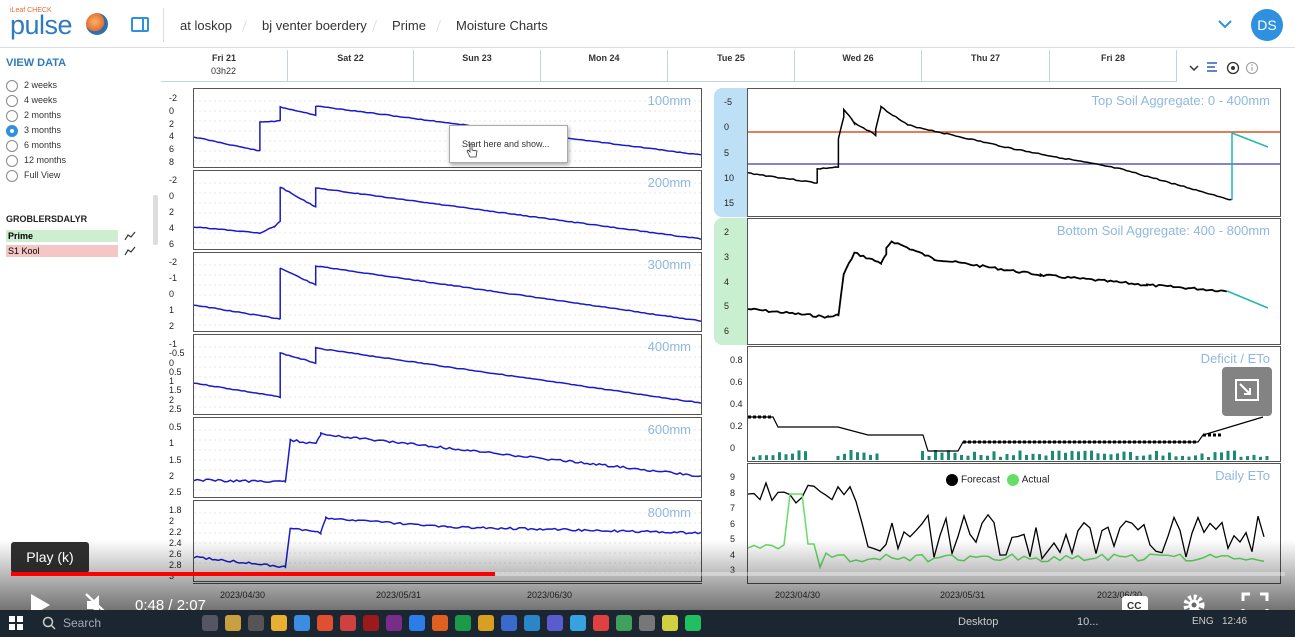 This screenshot has width=1295, height=637. I want to click on breadcrumb-farm: at loskop, so click(206, 25).